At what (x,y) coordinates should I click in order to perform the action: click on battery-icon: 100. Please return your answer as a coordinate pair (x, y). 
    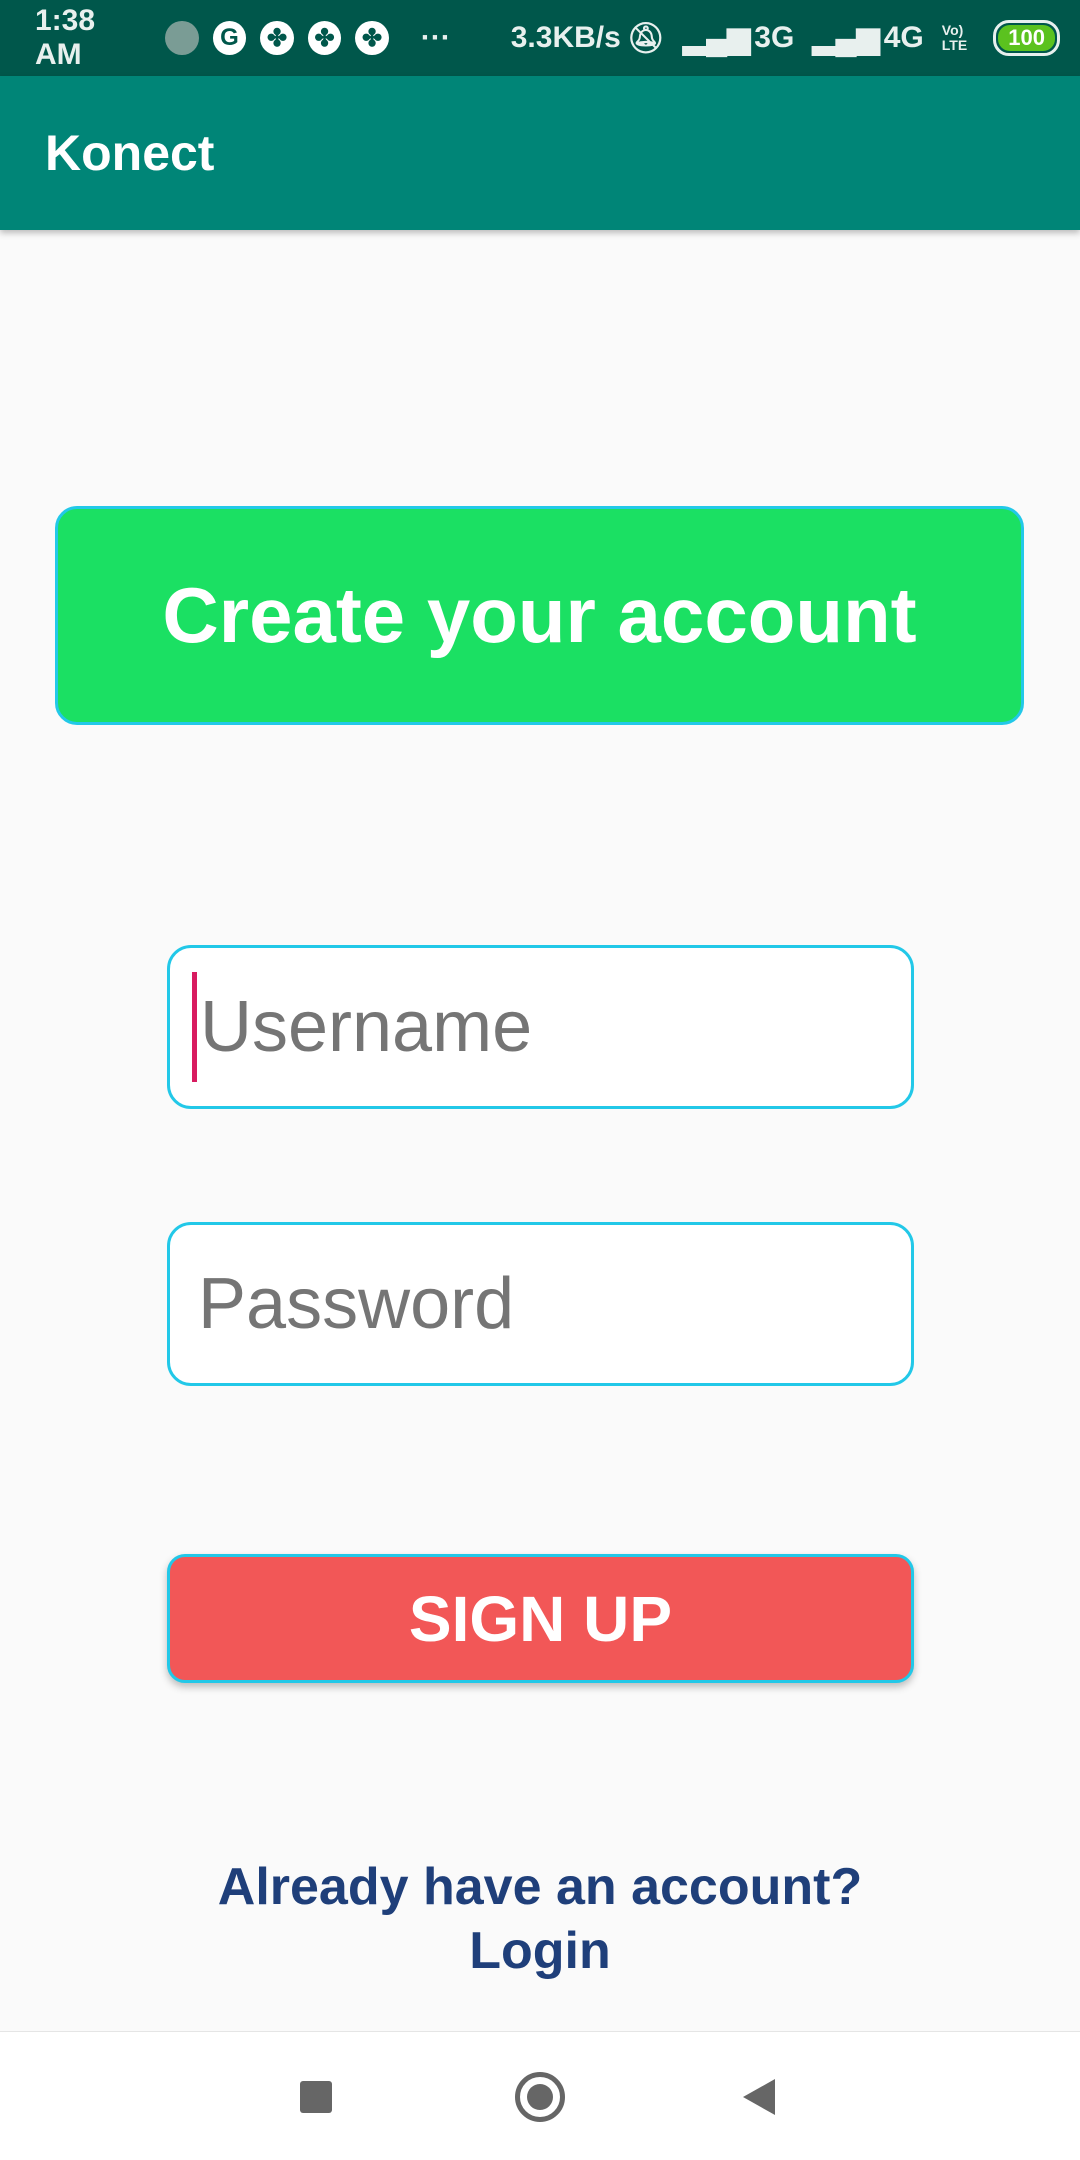
    Looking at the image, I should click on (1026, 38).